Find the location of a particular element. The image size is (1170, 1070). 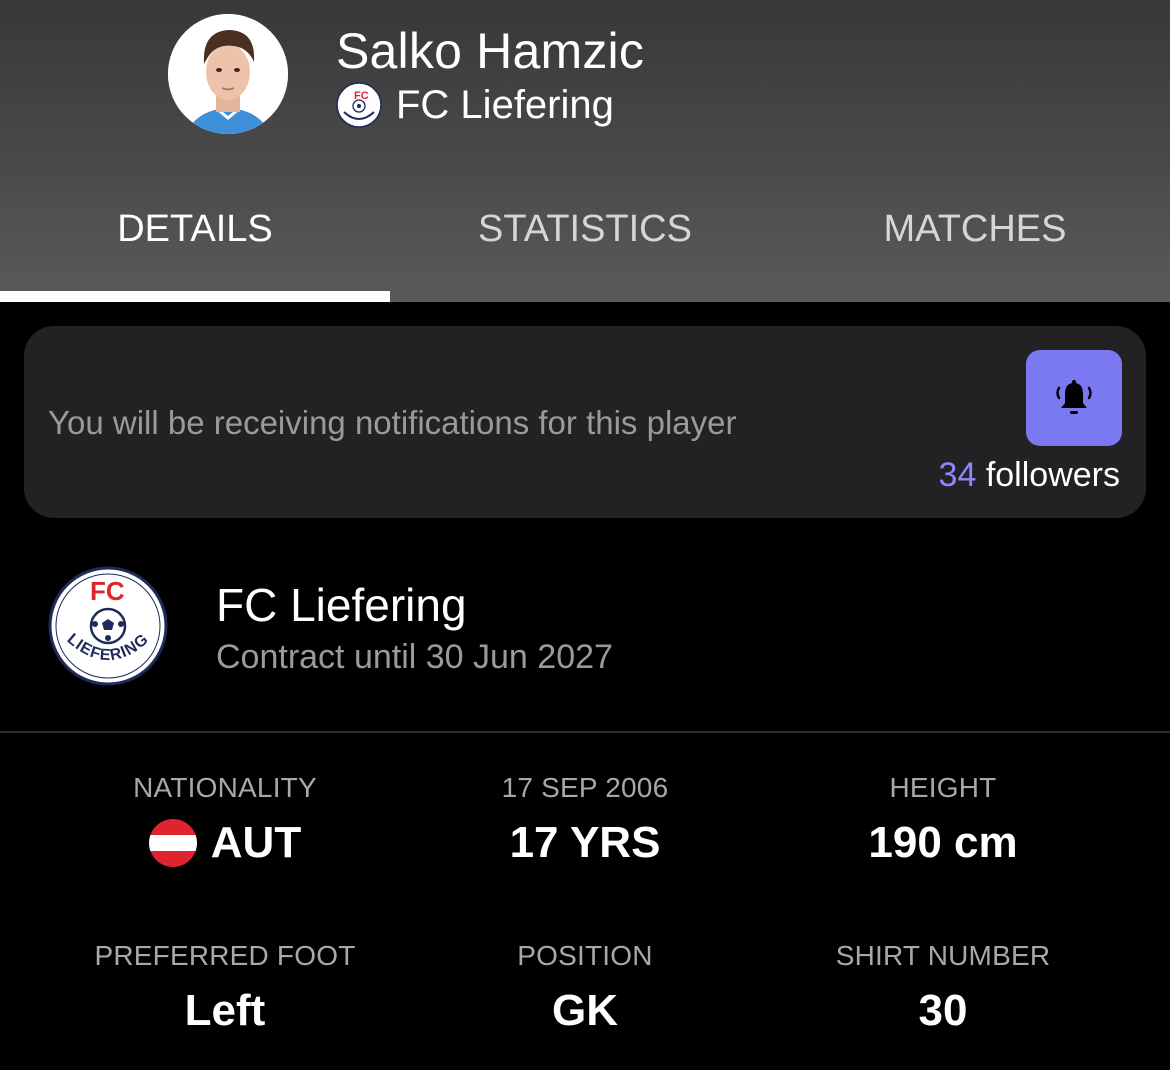

tab-details: DETAILS is located at coordinates (195, 249).